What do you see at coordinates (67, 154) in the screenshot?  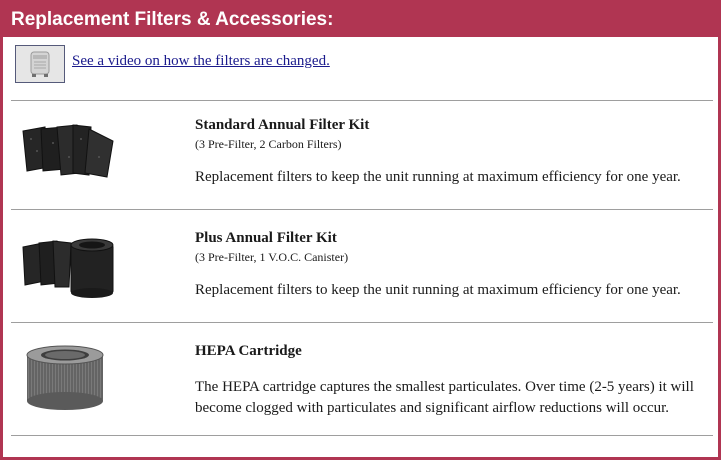 I see `standard-filter-kit-image` at bounding box center [67, 154].